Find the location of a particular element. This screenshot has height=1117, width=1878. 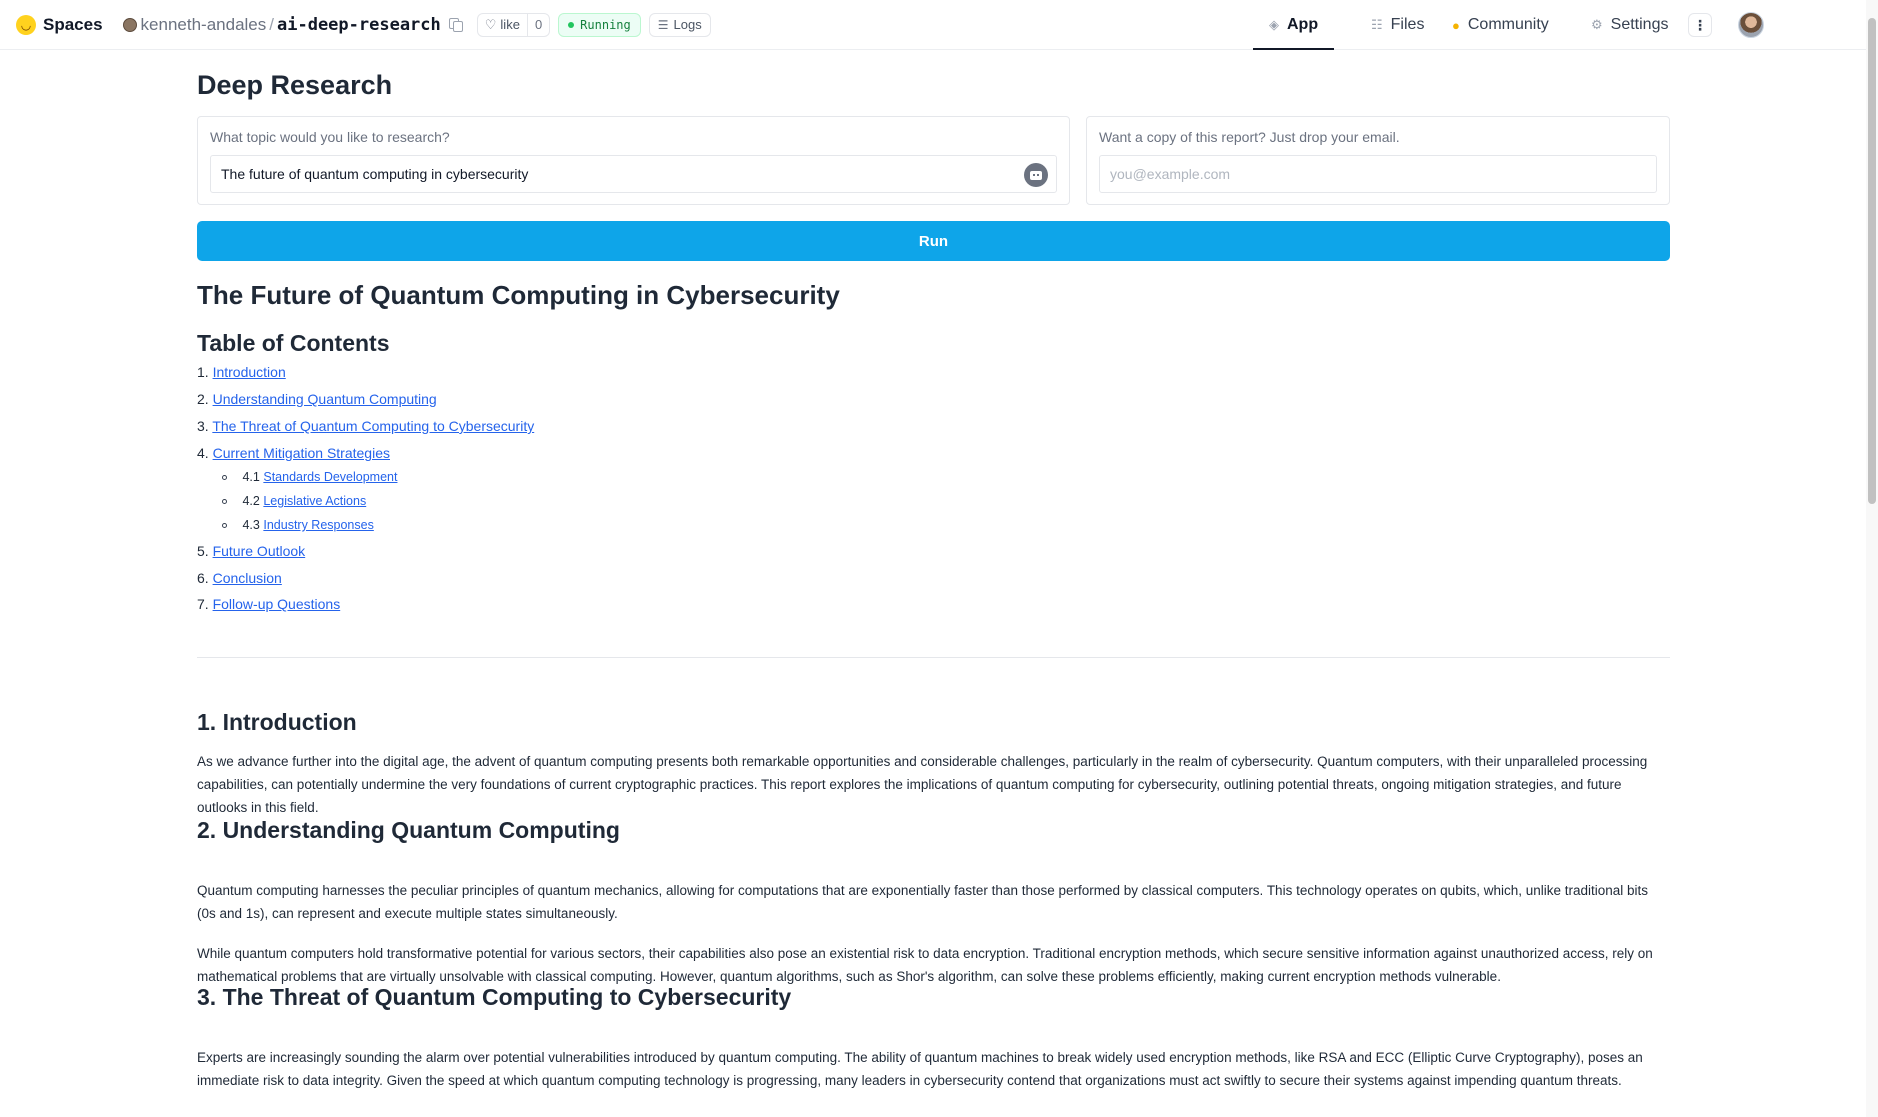

heart-icon: ♡ is located at coordinates (490, 24).